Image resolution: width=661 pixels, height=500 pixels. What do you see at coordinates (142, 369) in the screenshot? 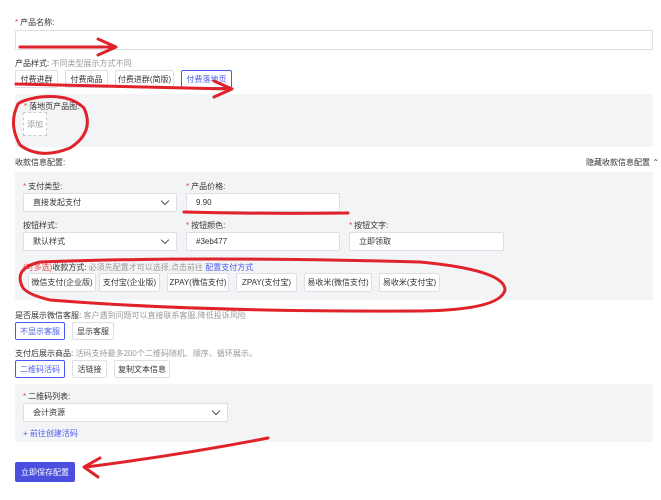
I see `after-pay-option-copy-text: 复制文本信息` at bounding box center [142, 369].